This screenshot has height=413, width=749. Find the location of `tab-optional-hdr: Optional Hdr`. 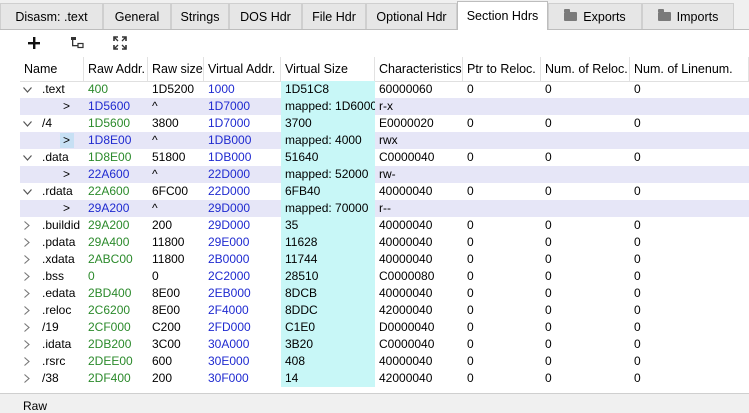

tab-optional-hdr: Optional Hdr is located at coordinates (411, 16).